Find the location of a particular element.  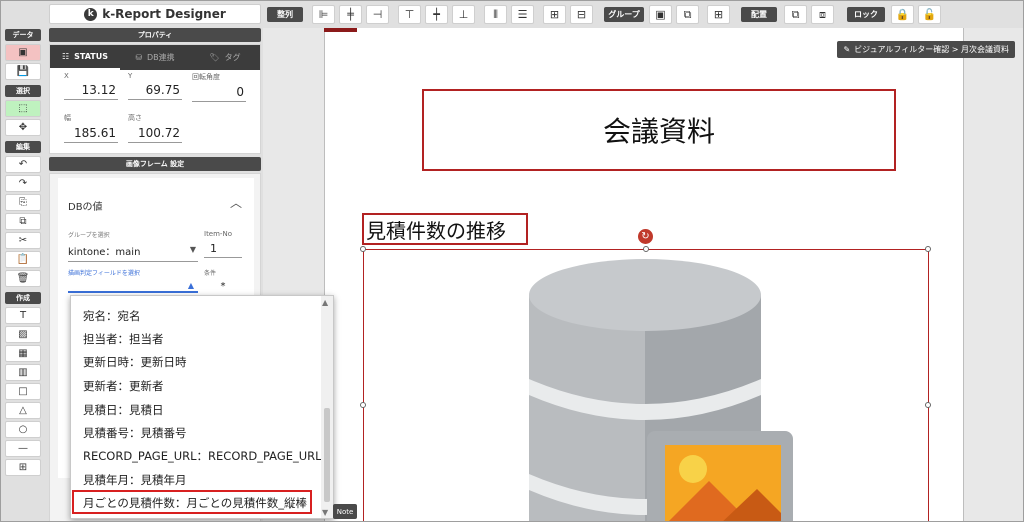

app-title-text: k-Report Designer is located at coordinates (164, 14).